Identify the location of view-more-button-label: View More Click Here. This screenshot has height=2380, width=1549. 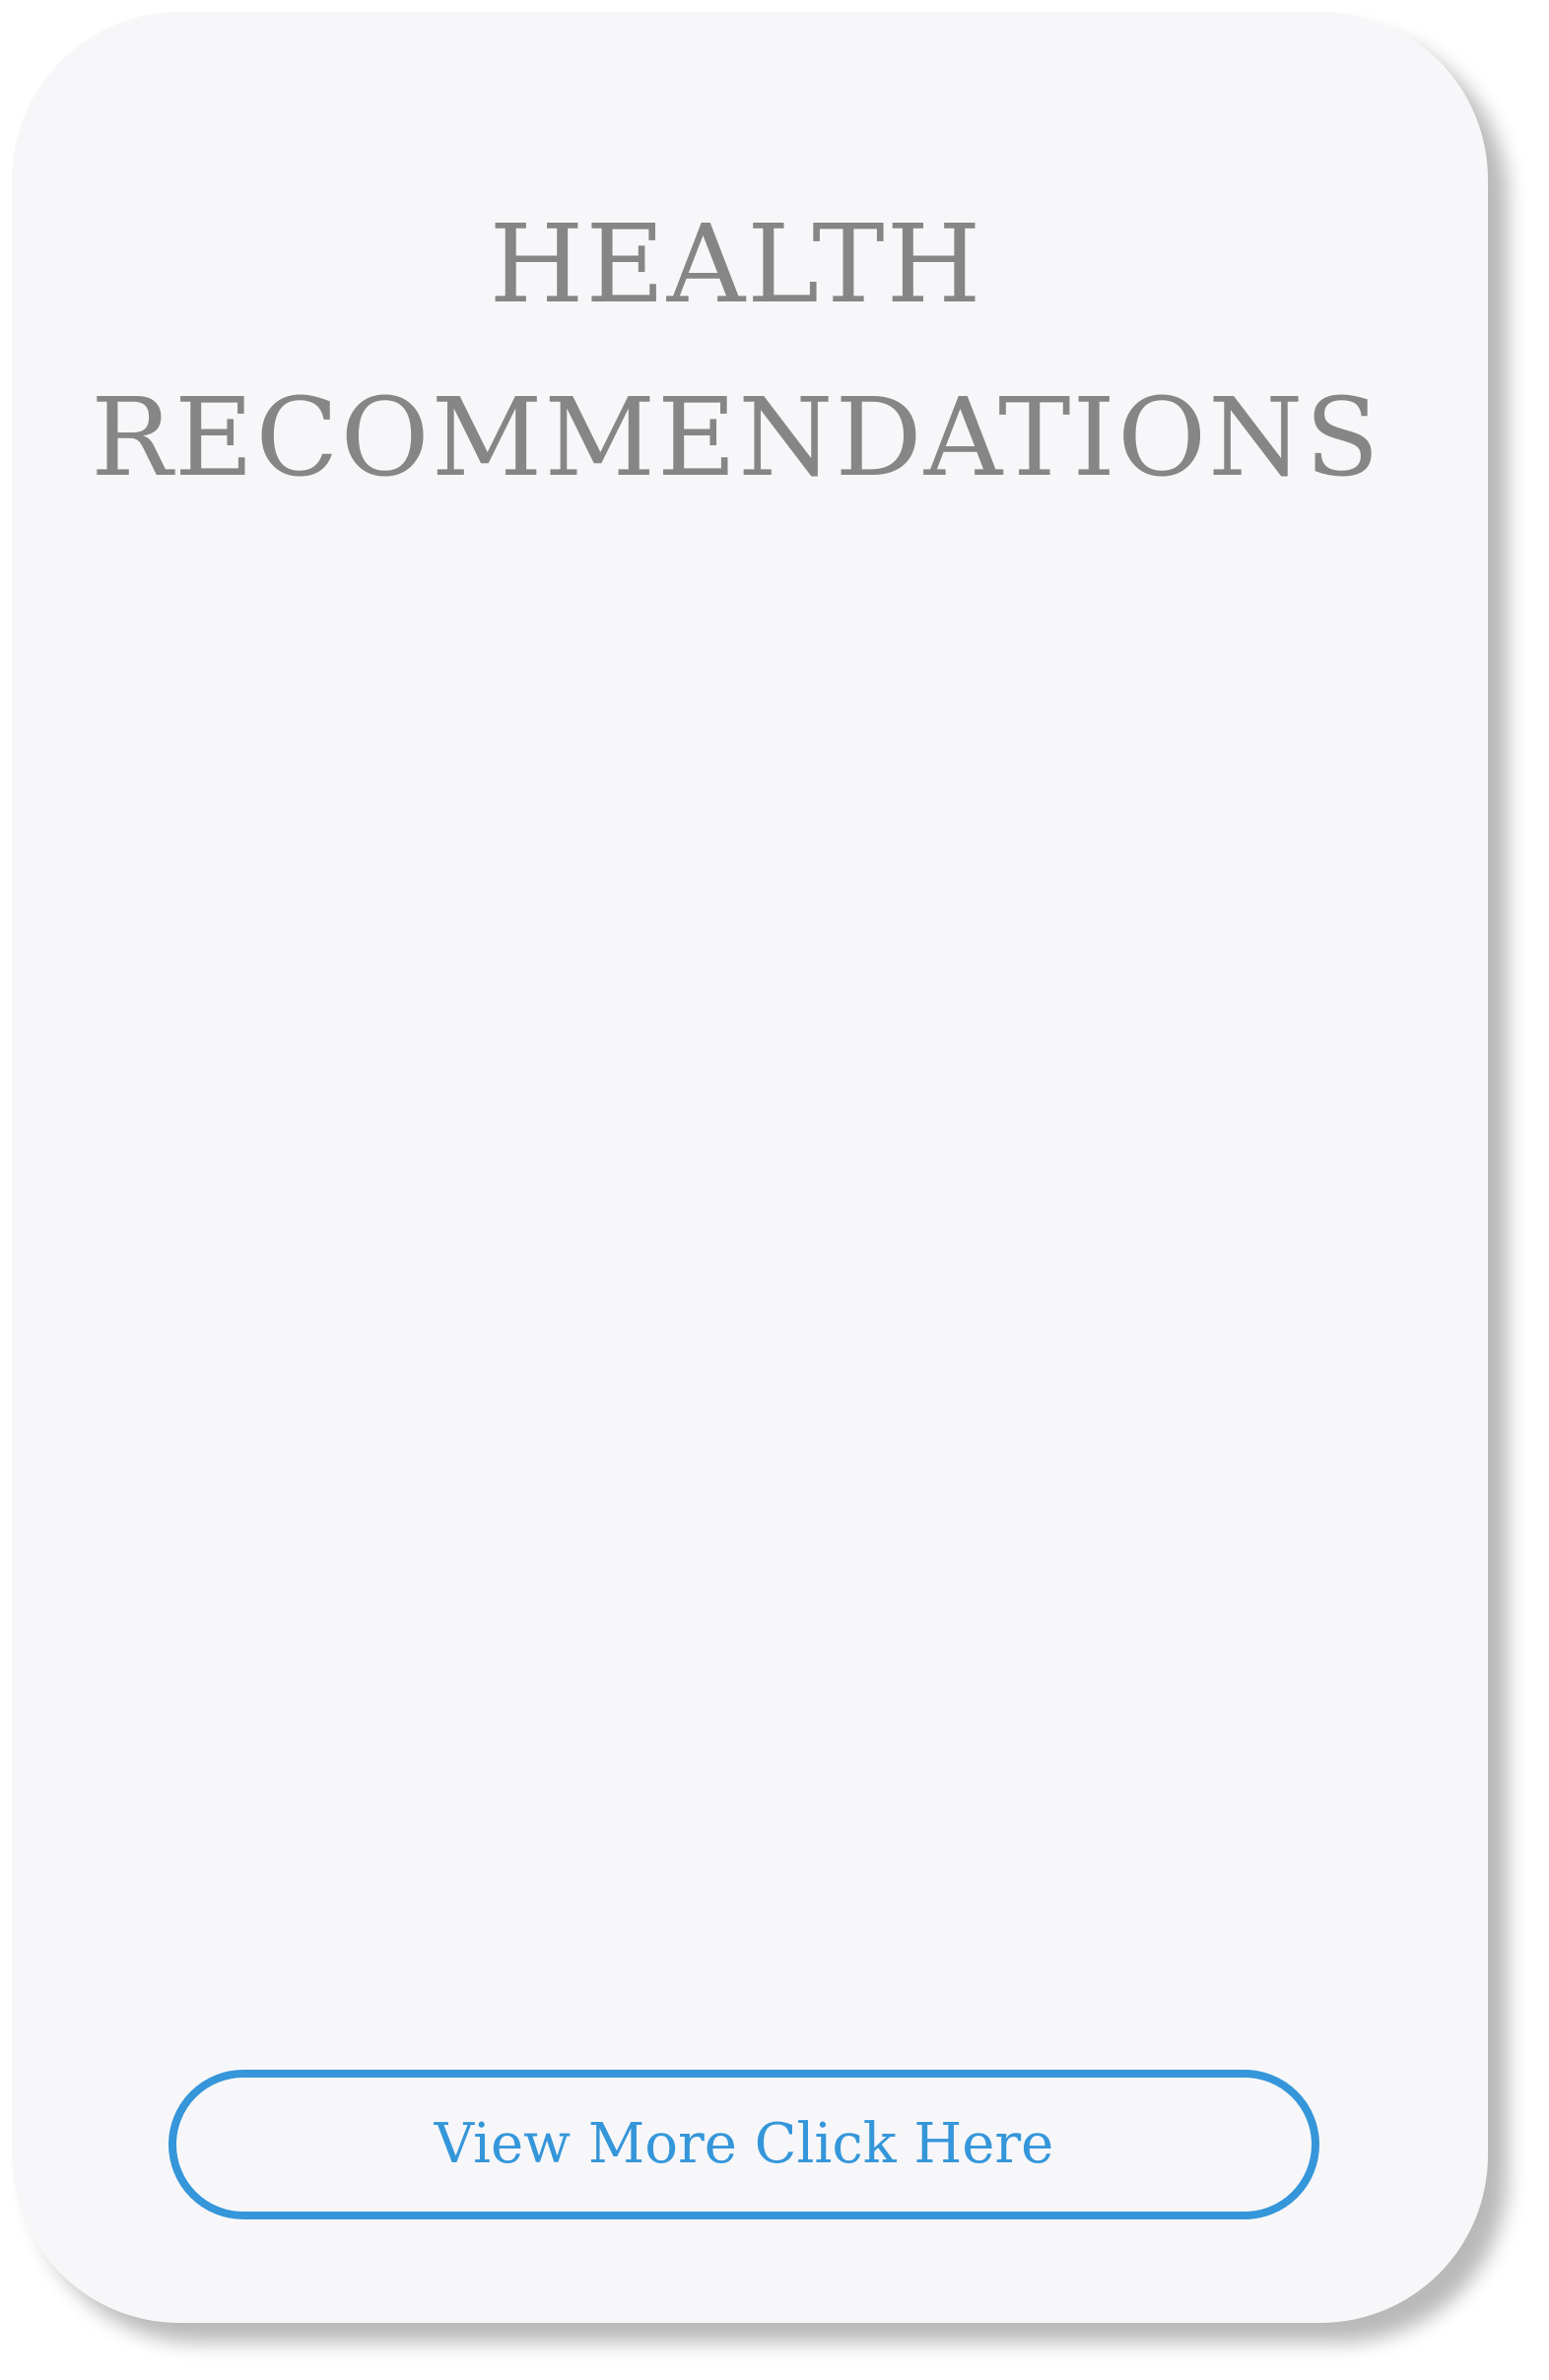
(744, 2144).